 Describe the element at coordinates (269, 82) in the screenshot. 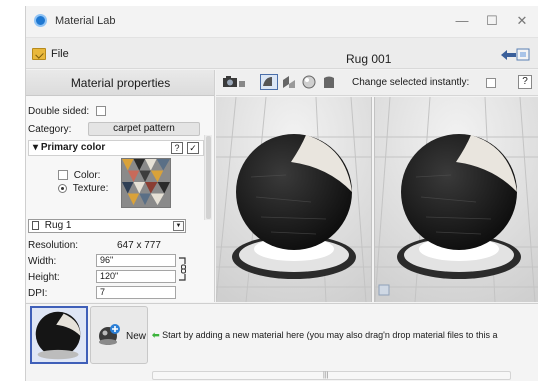

I see `backdrop-icon` at that location.